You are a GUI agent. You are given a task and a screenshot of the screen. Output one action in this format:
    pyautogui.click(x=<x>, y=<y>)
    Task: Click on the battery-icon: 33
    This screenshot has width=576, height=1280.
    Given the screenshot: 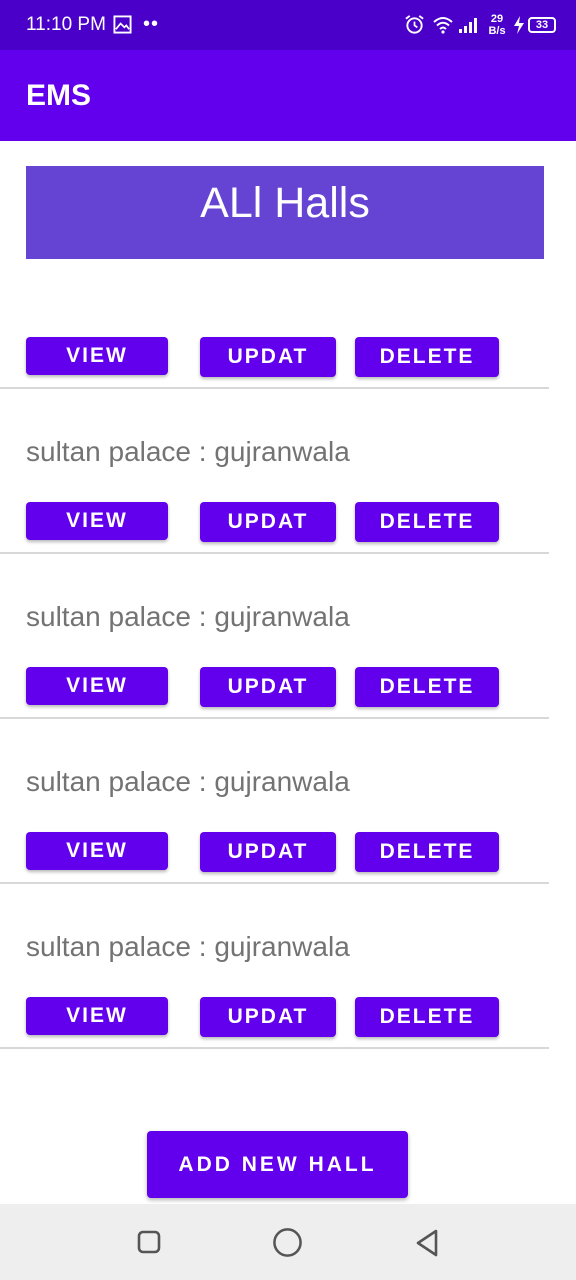 What is the action you would take?
    pyautogui.click(x=542, y=25)
    